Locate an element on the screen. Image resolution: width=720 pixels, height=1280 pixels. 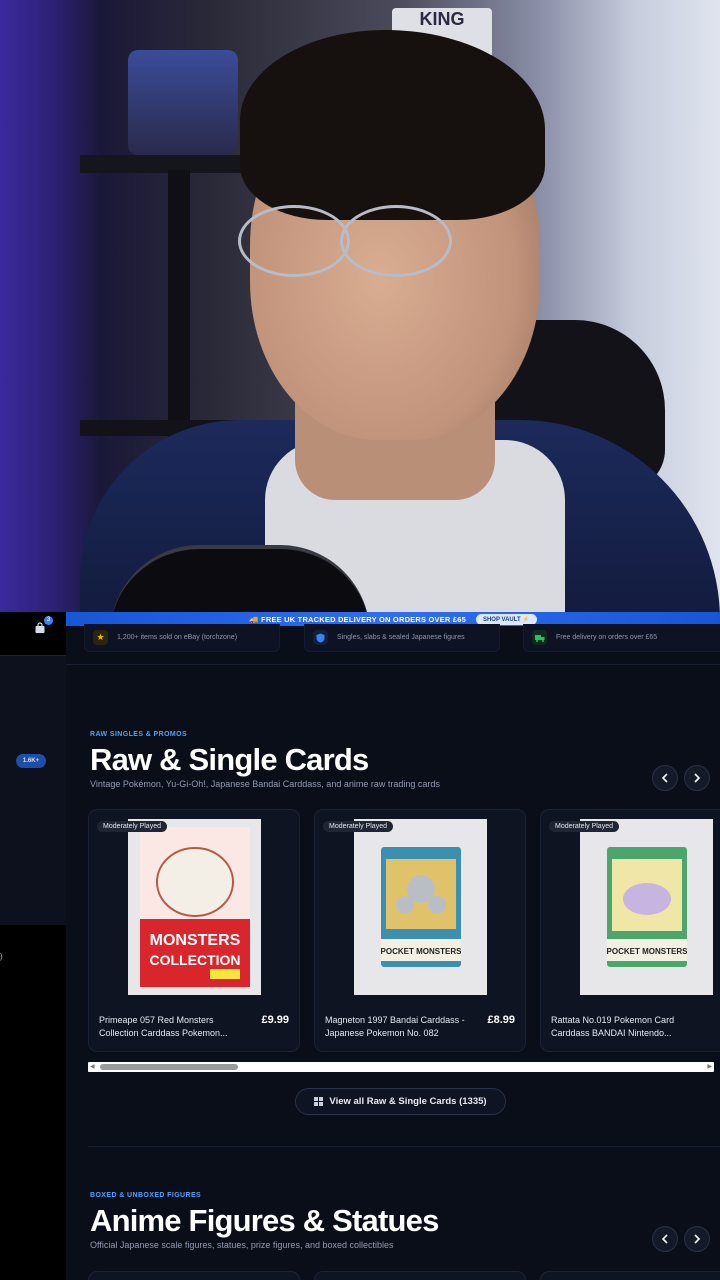
person-hair is located at coordinates (392, 125).